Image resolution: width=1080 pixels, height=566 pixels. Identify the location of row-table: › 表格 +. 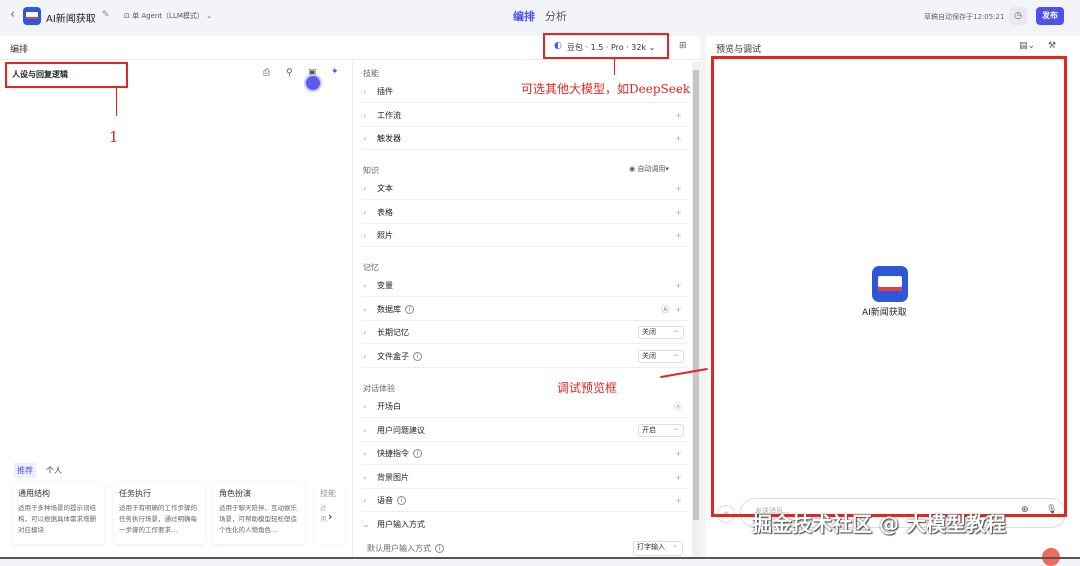
(524, 212).